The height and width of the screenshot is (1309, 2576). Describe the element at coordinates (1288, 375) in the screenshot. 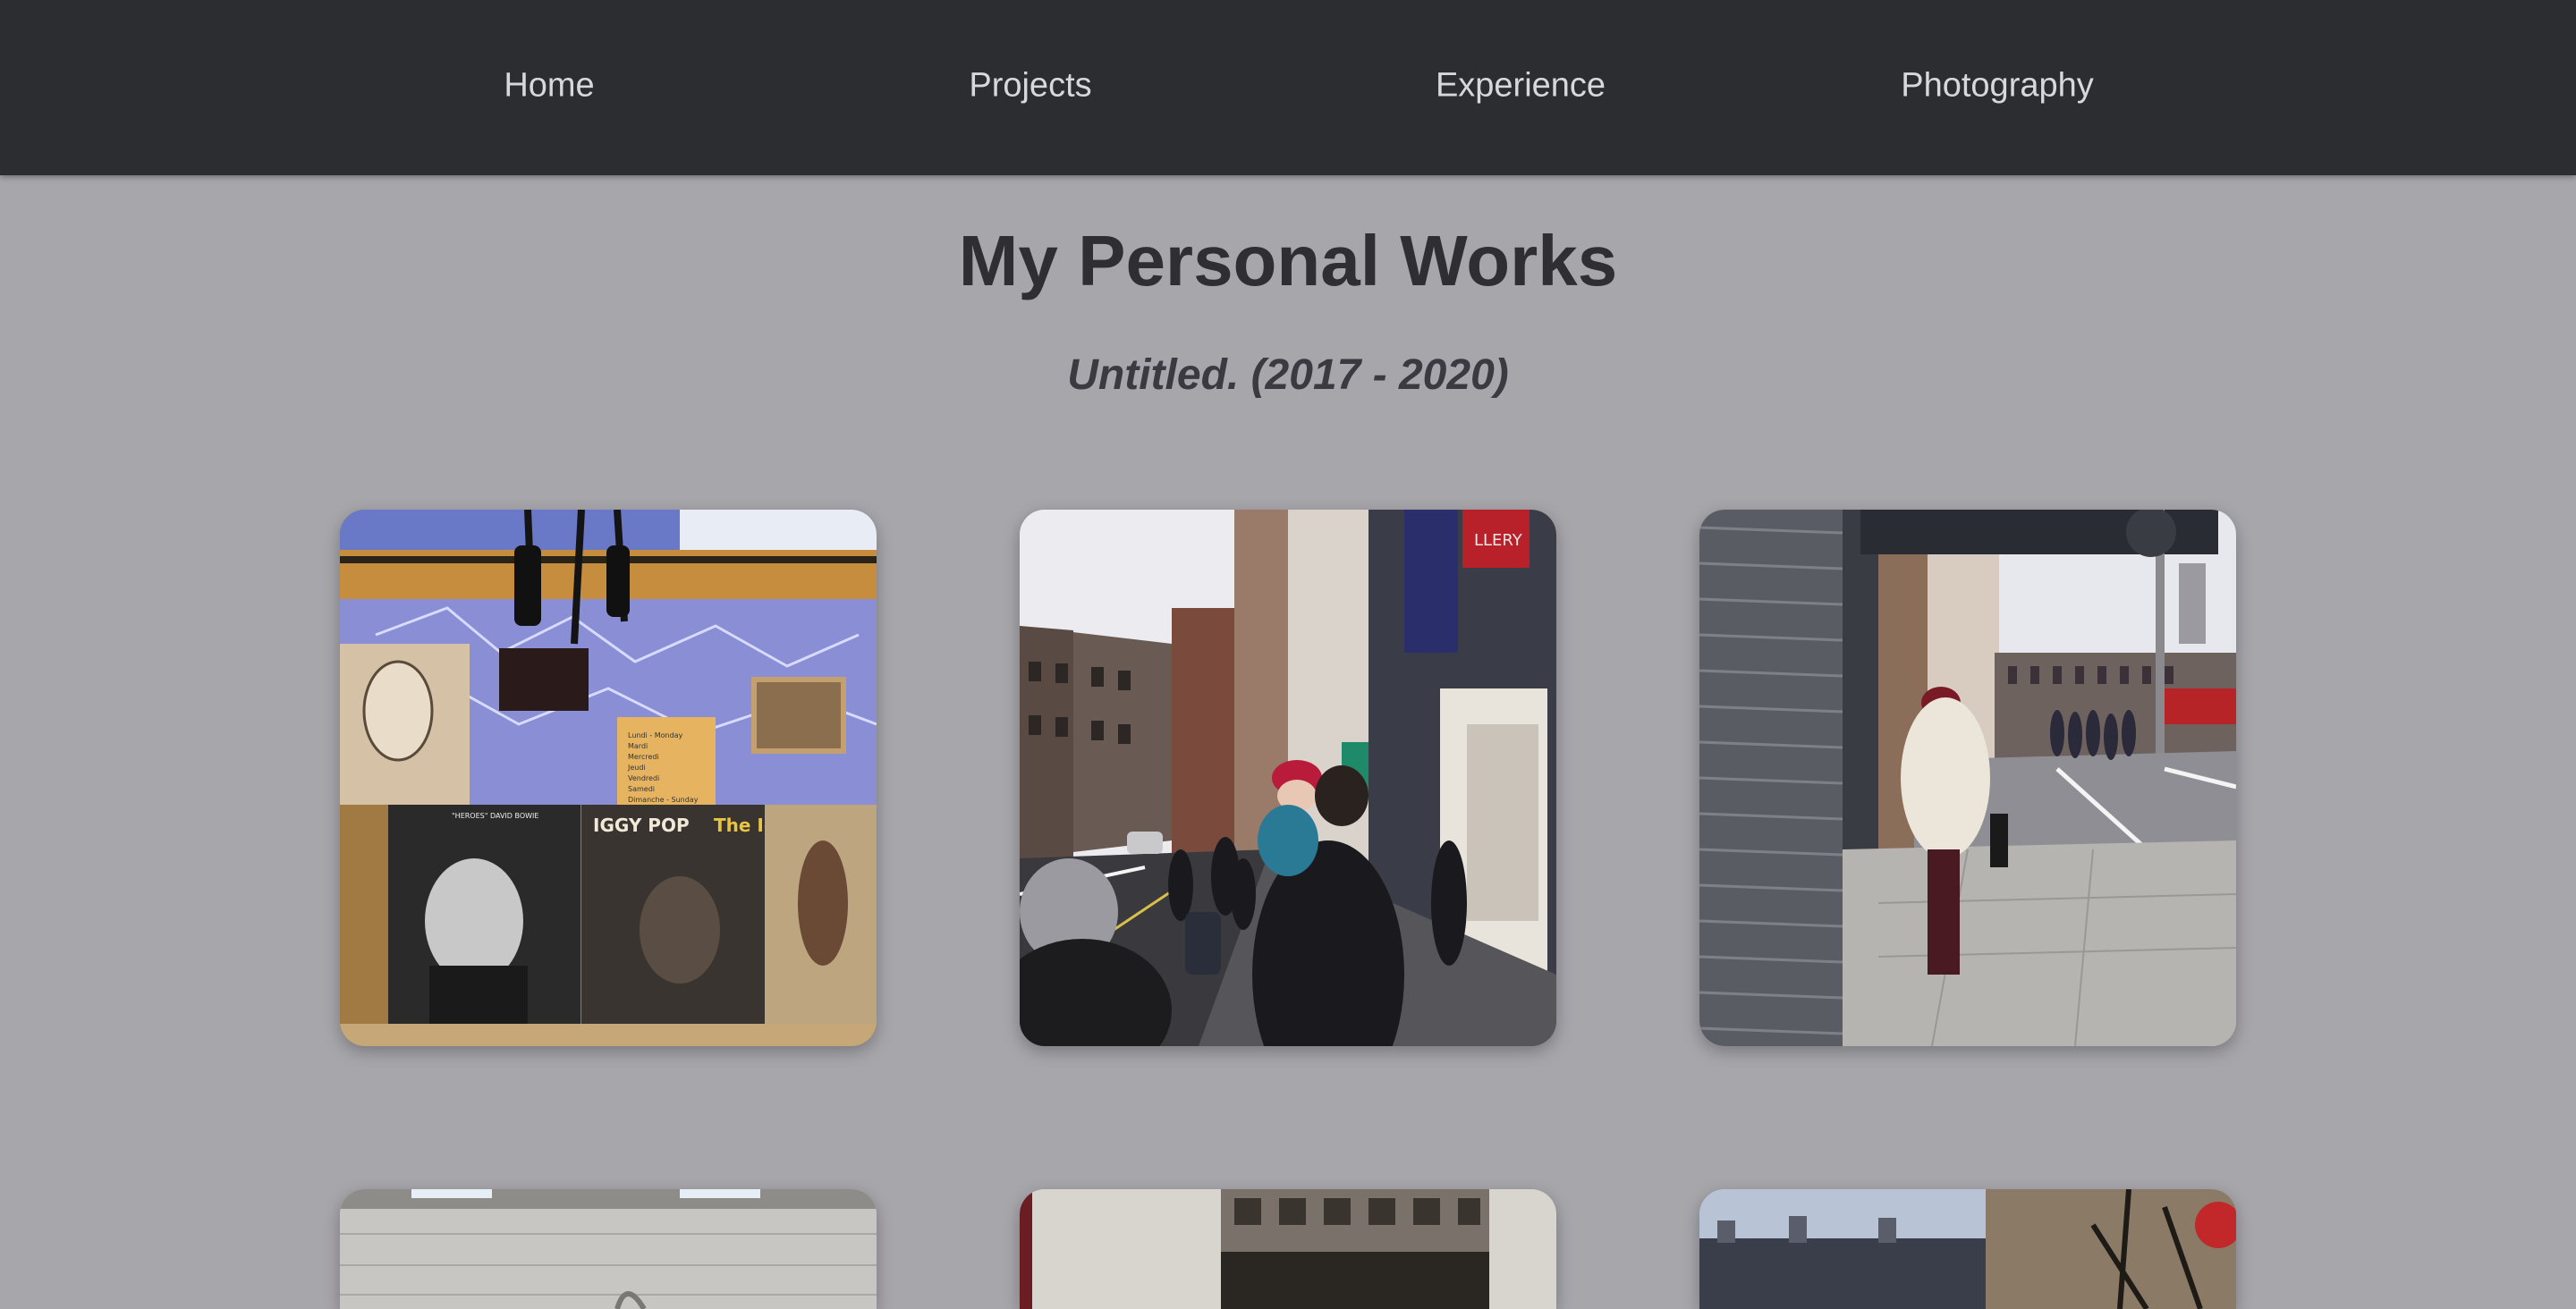

I see `series-title: Untitled. (2017 - 2020)` at that location.